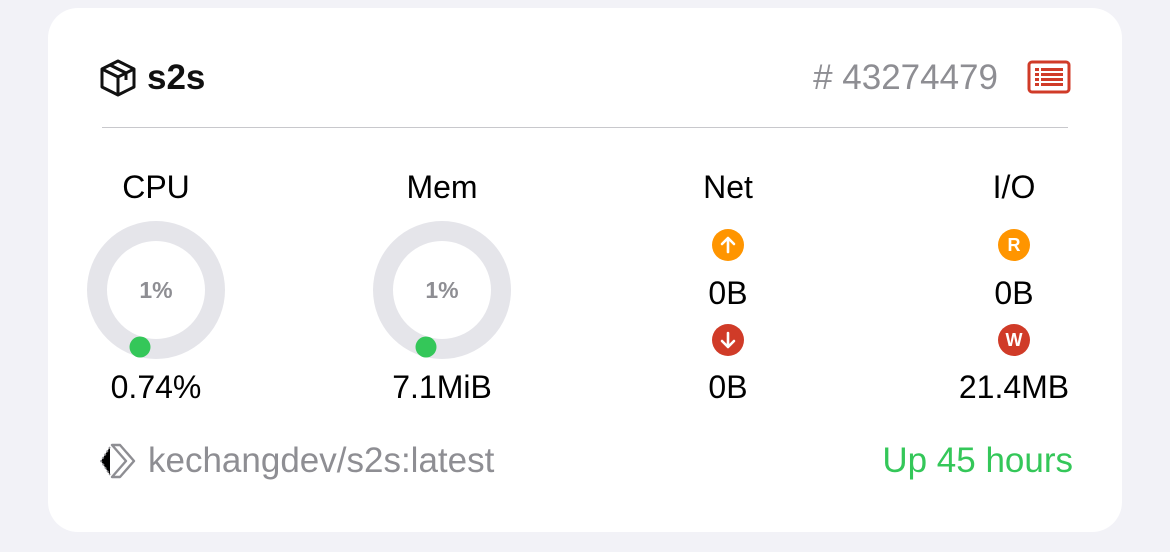  I want to click on io-write-value: 21.4MB, so click(1014, 387).